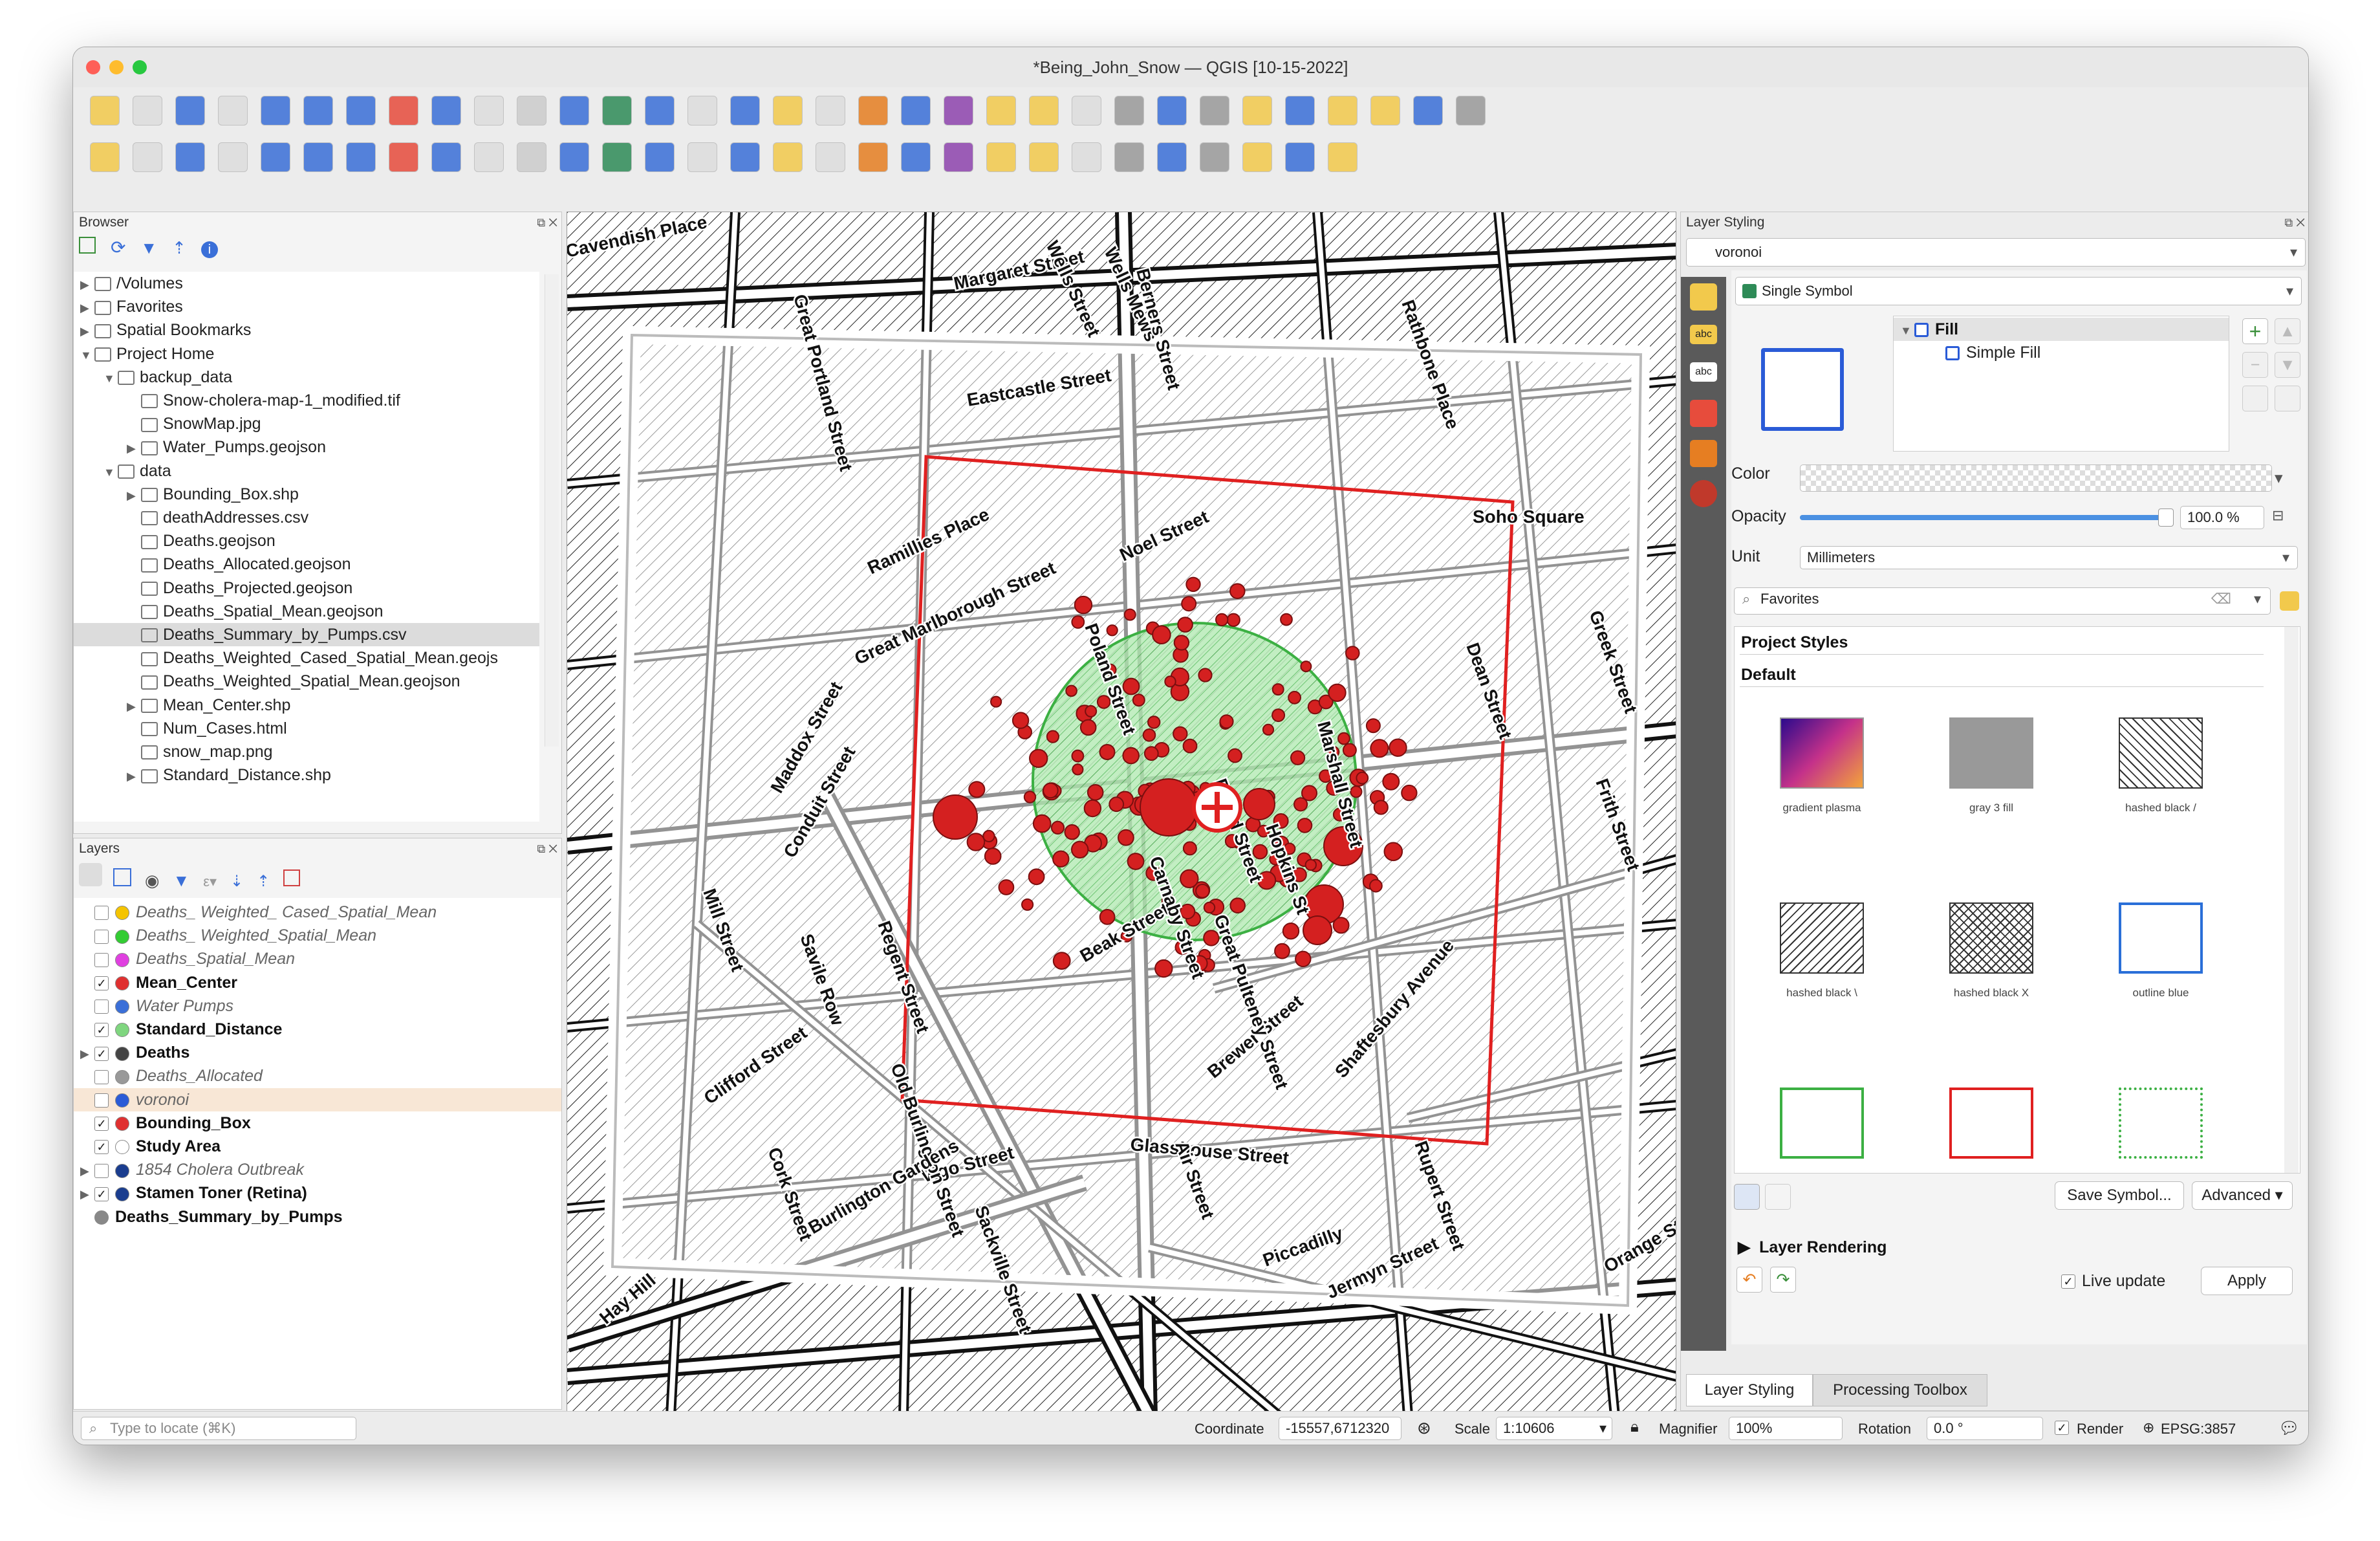  What do you see at coordinates (2289, 1428) in the screenshot?
I see `messages-icon: 💬︎` at bounding box center [2289, 1428].